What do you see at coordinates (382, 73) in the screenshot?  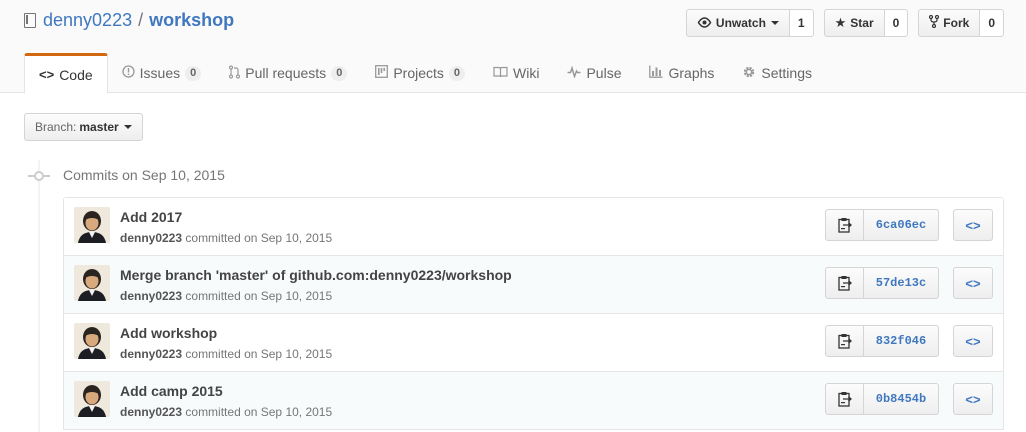 I see `project-icon` at bounding box center [382, 73].